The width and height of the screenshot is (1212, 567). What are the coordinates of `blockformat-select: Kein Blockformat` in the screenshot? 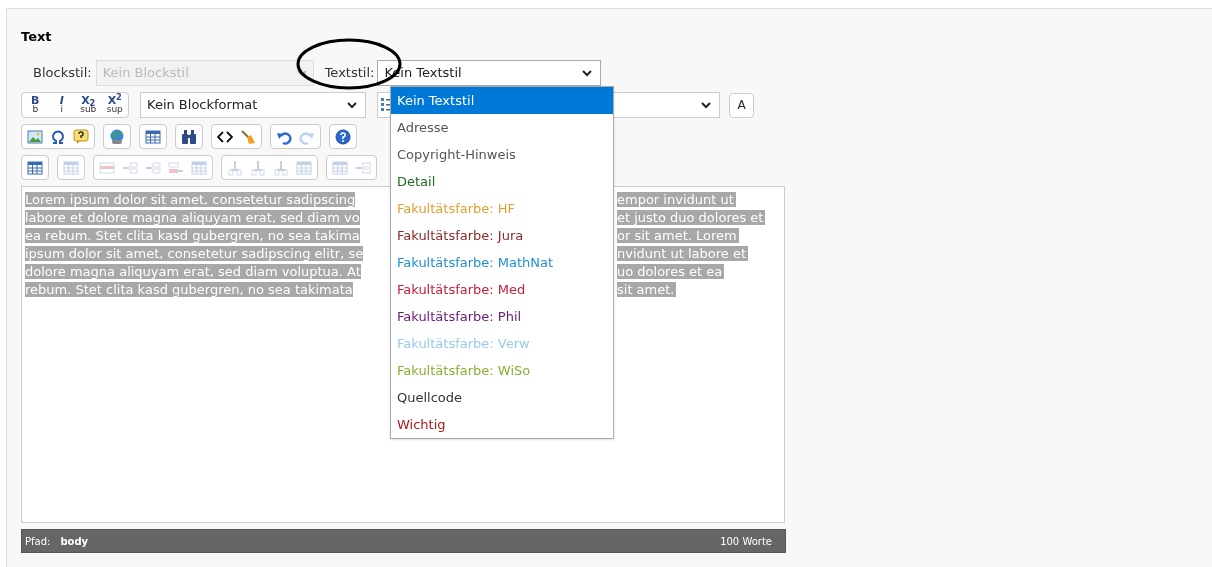 It's located at (253, 105).